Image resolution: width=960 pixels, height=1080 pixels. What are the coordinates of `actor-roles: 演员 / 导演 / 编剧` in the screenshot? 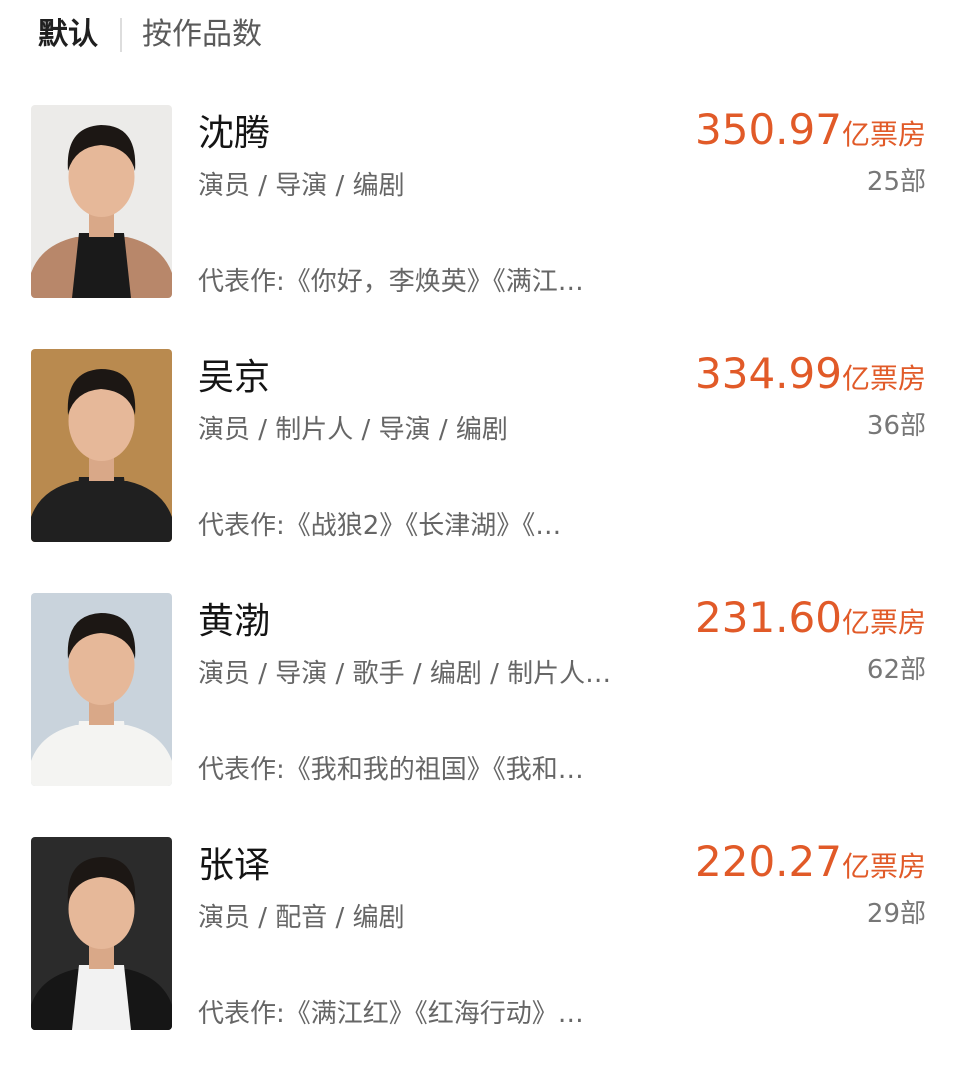 It's located at (301, 186).